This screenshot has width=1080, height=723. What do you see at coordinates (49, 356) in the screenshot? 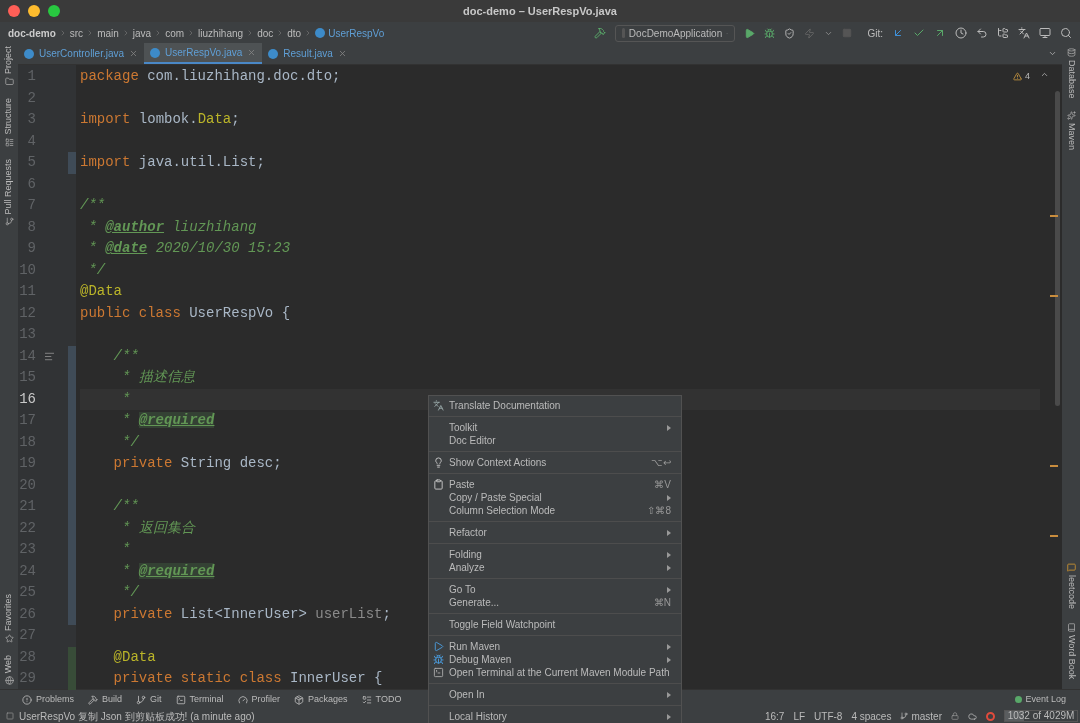
I see `render-doc-icon` at bounding box center [49, 356].